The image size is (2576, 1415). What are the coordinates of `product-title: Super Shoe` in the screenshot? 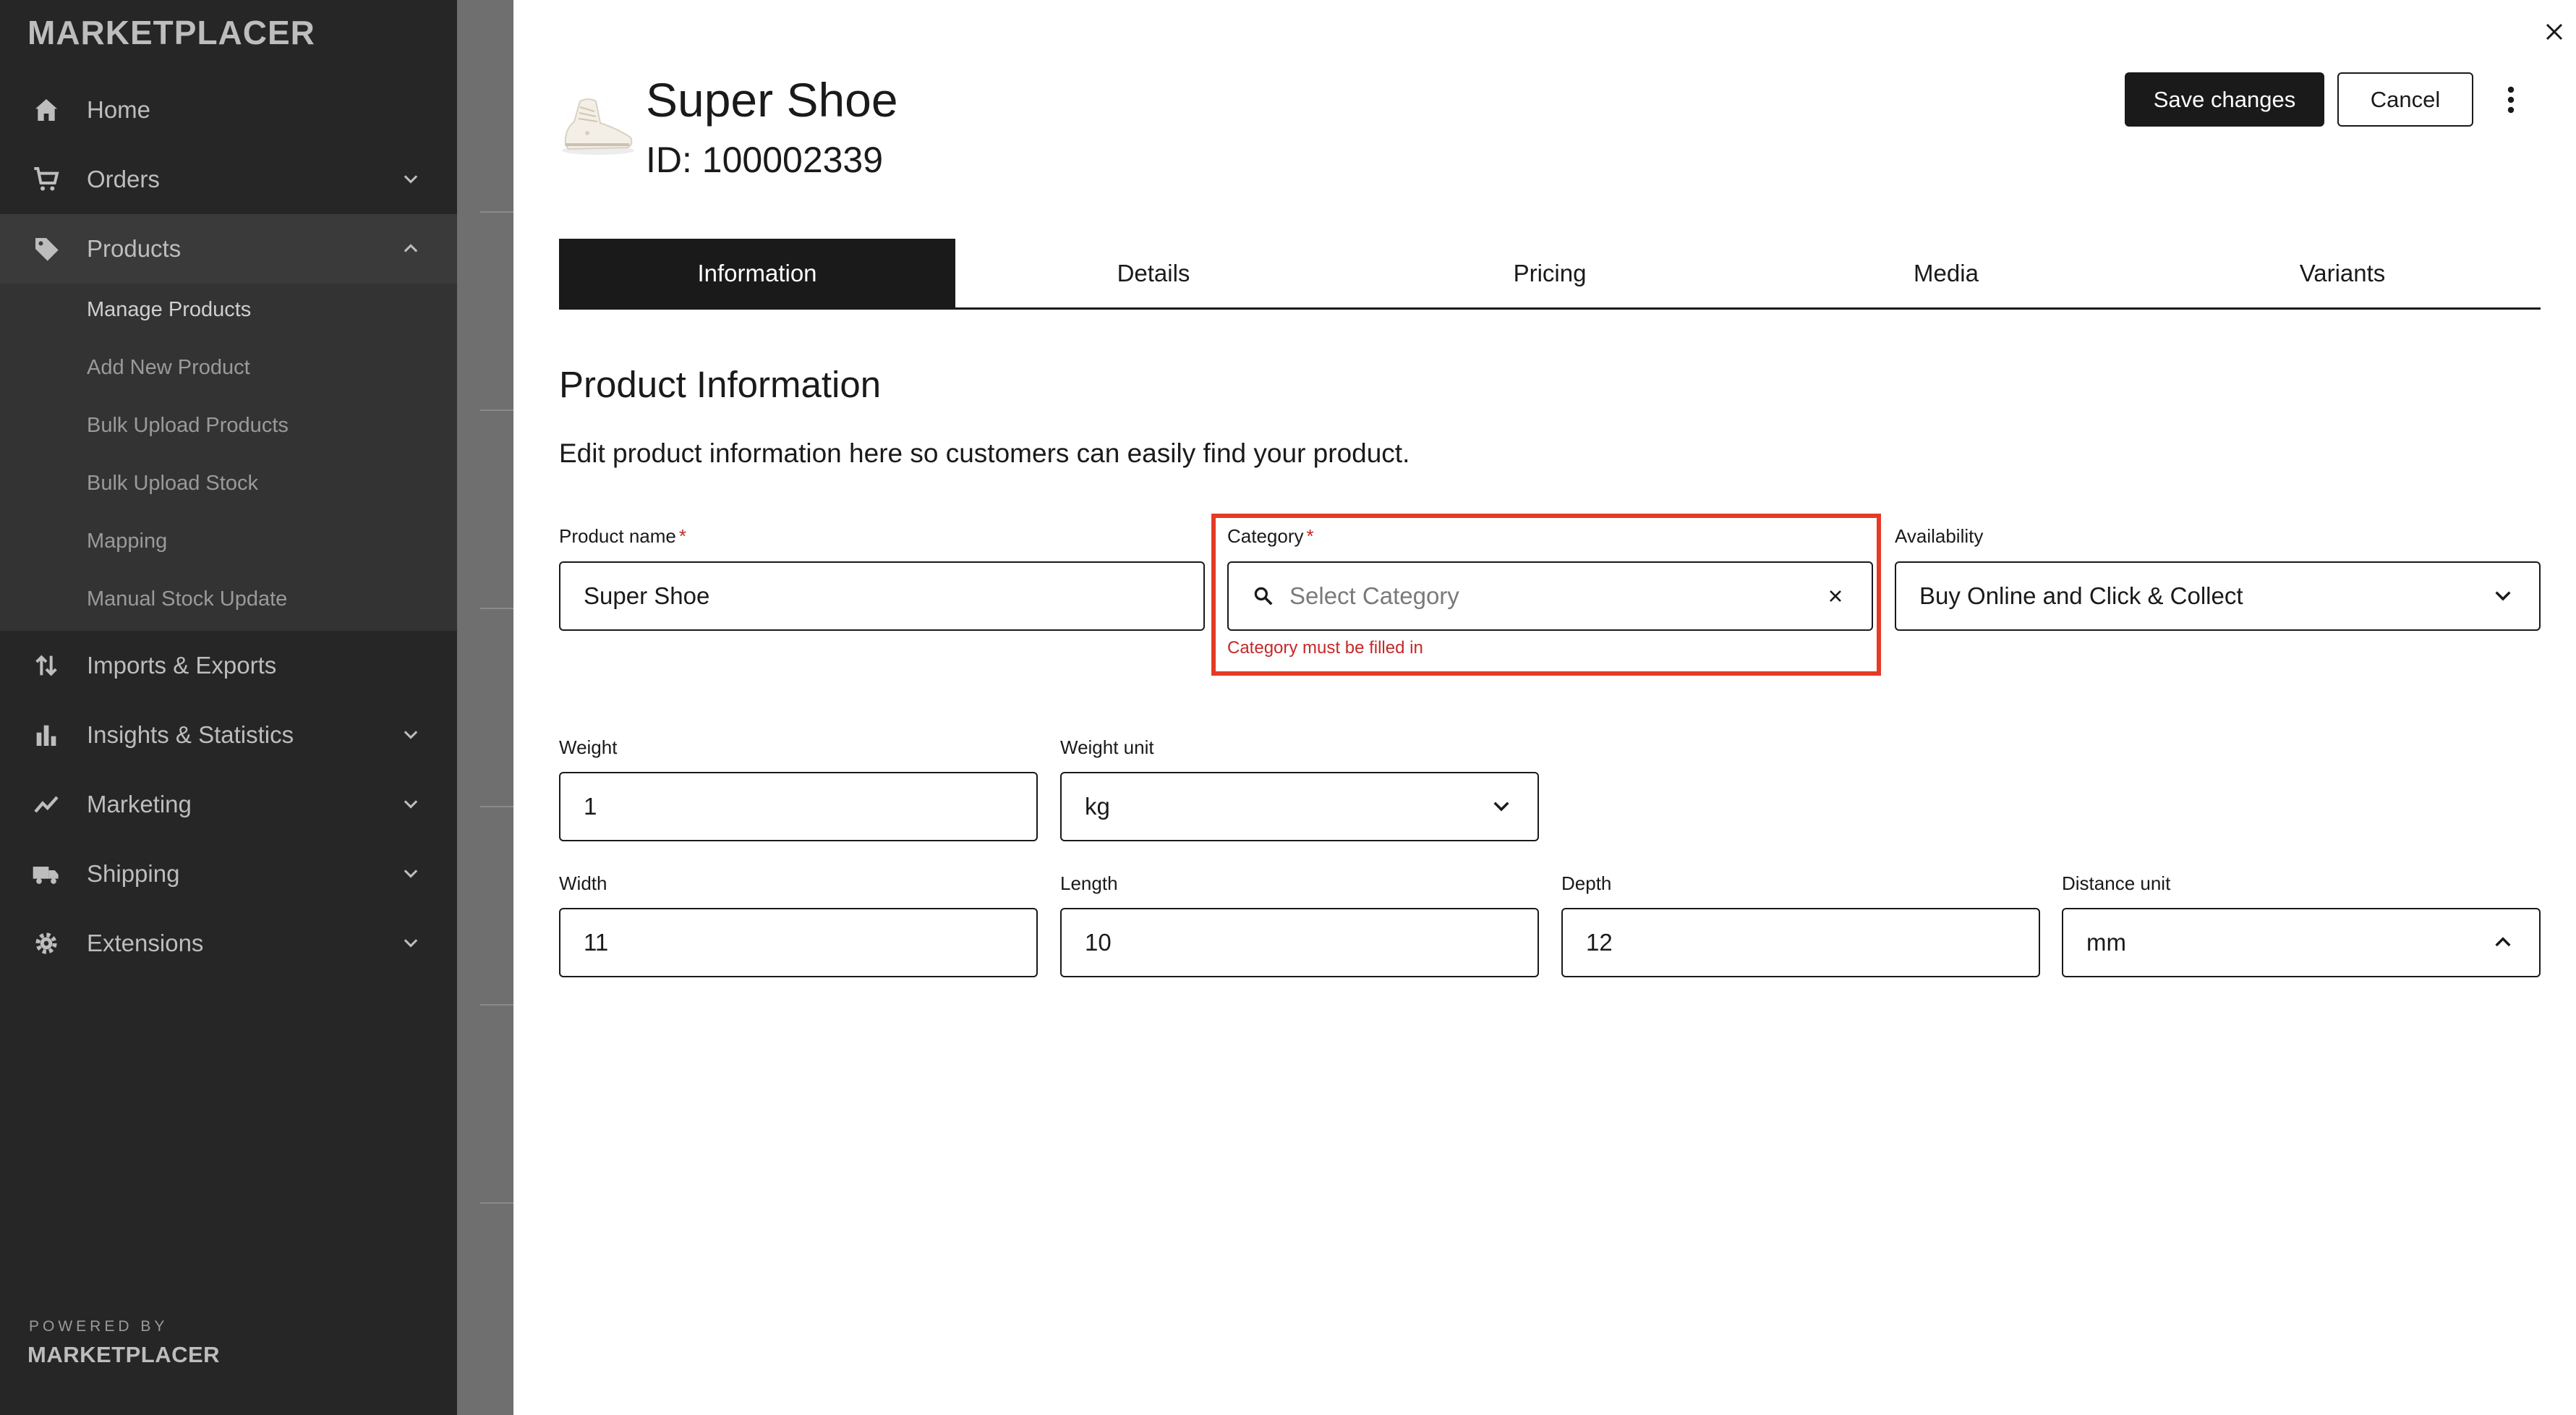 It's located at (772, 100).